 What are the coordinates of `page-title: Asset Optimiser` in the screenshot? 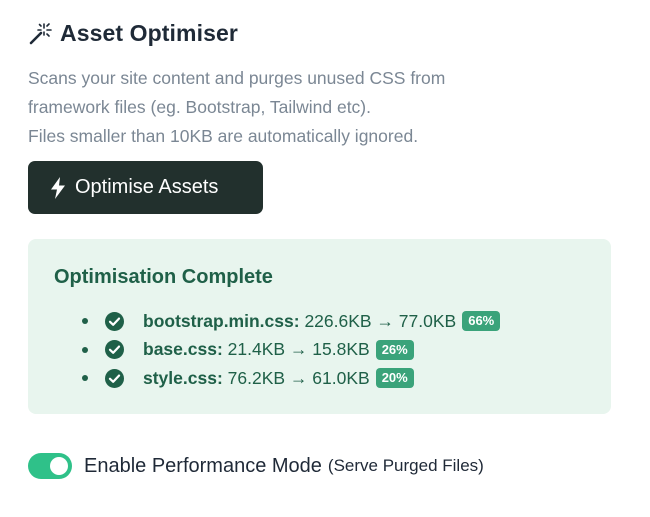 It's located at (149, 33).